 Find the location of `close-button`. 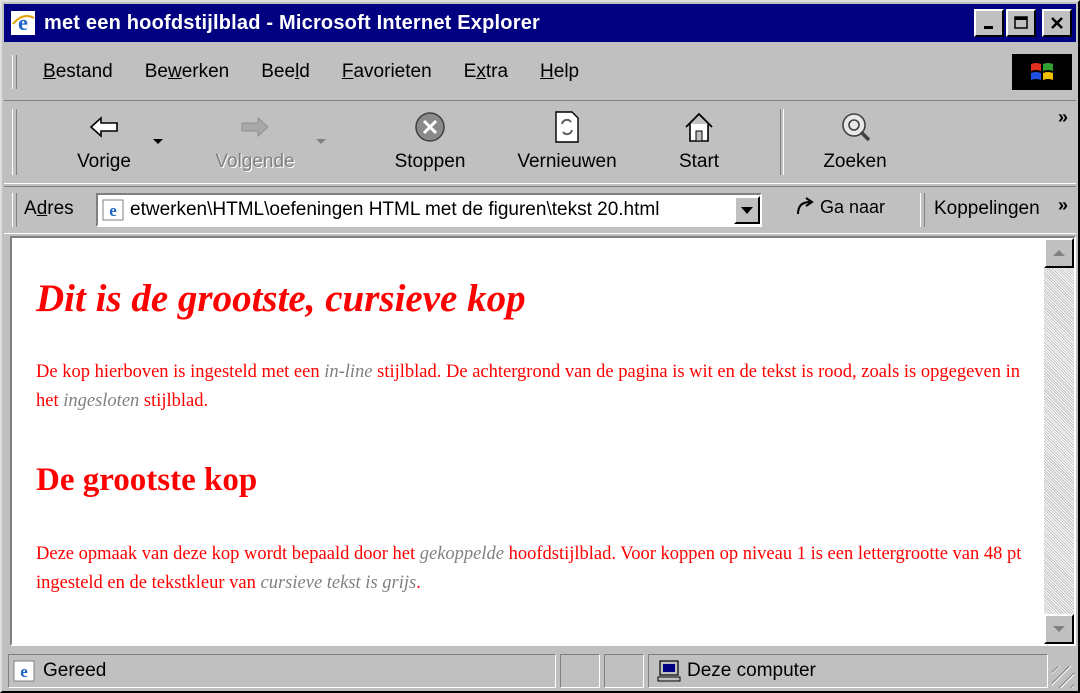

close-button is located at coordinates (1057, 23).